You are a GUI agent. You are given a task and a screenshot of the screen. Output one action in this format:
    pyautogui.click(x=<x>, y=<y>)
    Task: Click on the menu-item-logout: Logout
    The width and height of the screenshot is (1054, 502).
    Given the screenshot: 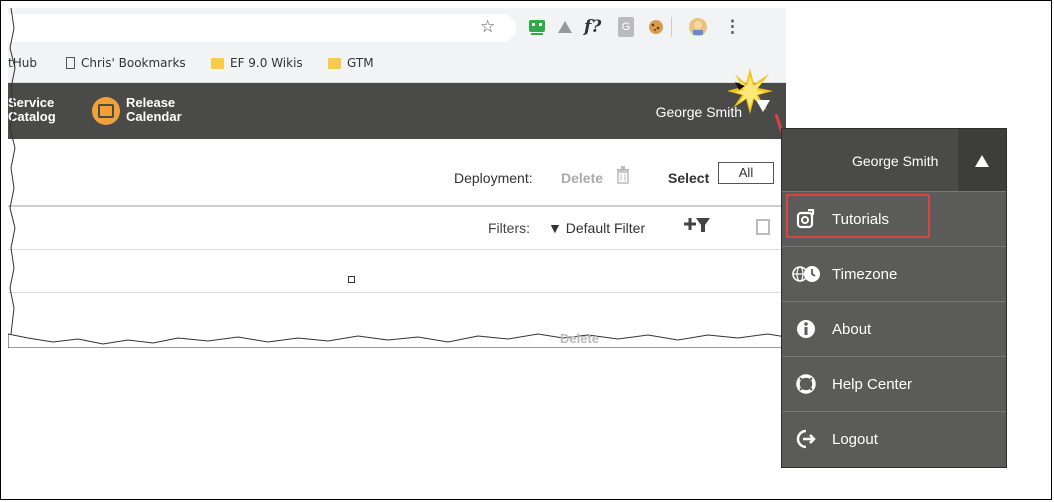 What is the action you would take?
    pyautogui.click(x=894, y=438)
    